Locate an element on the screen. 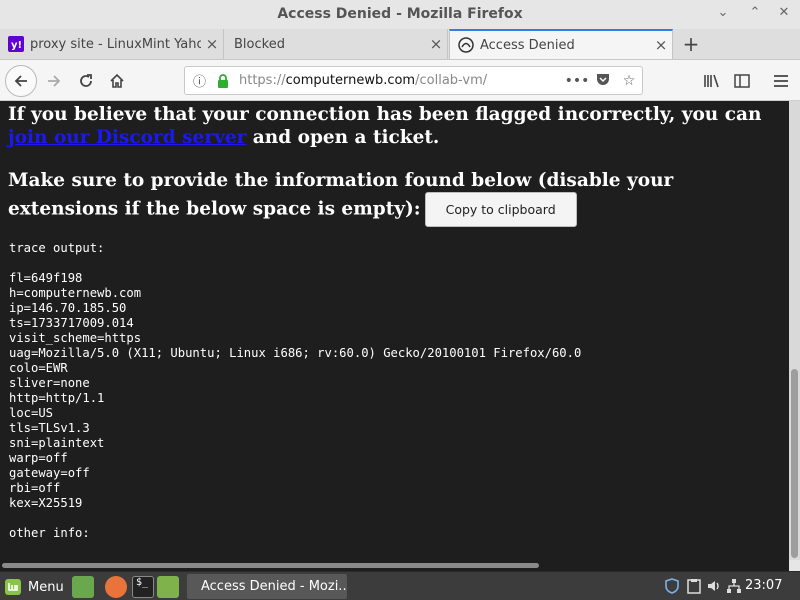 The height and width of the screenshot is (600, 800). forward-button is located at coordinates (54, 81).